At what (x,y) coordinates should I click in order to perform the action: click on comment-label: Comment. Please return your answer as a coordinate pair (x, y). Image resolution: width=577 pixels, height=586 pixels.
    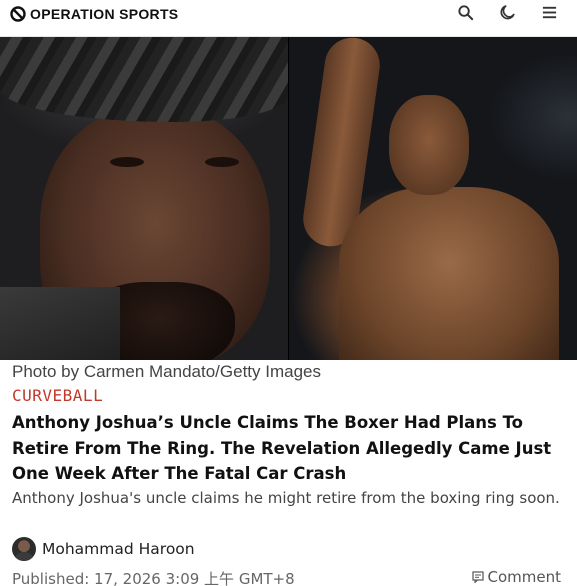
    Looking at the image, I should click on (524, 577).